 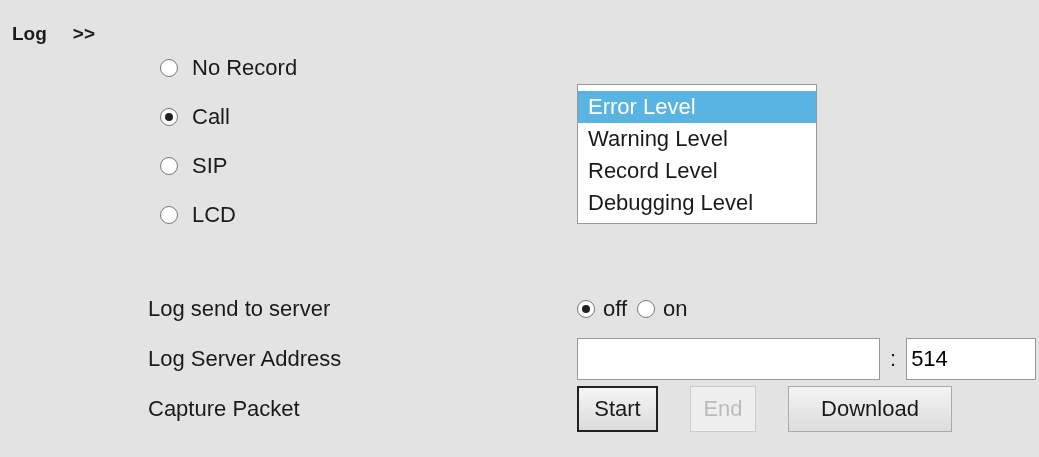 What do you see at coordinates (615, 309) in the screenshot?
I see `radio-label: off` at bounding box center [615, 309].